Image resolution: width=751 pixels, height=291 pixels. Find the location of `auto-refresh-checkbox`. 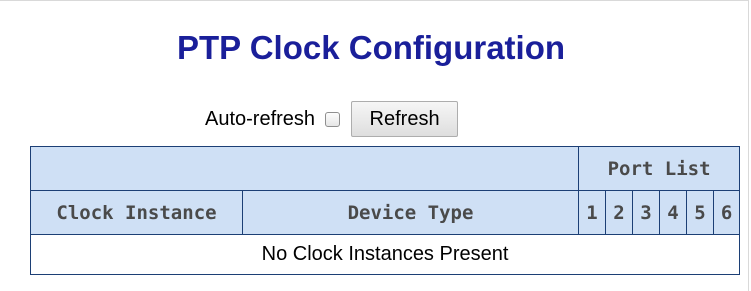

auto-refresh-checkbox is located at coordinates (333, 119).